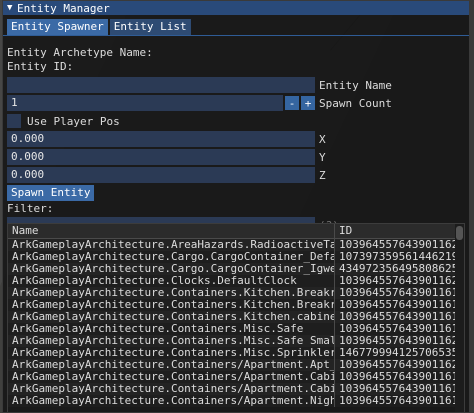 This screenshot has width=474, height=413. I want to click on spawn-count-label: Spawn Count, so click(355, 103).